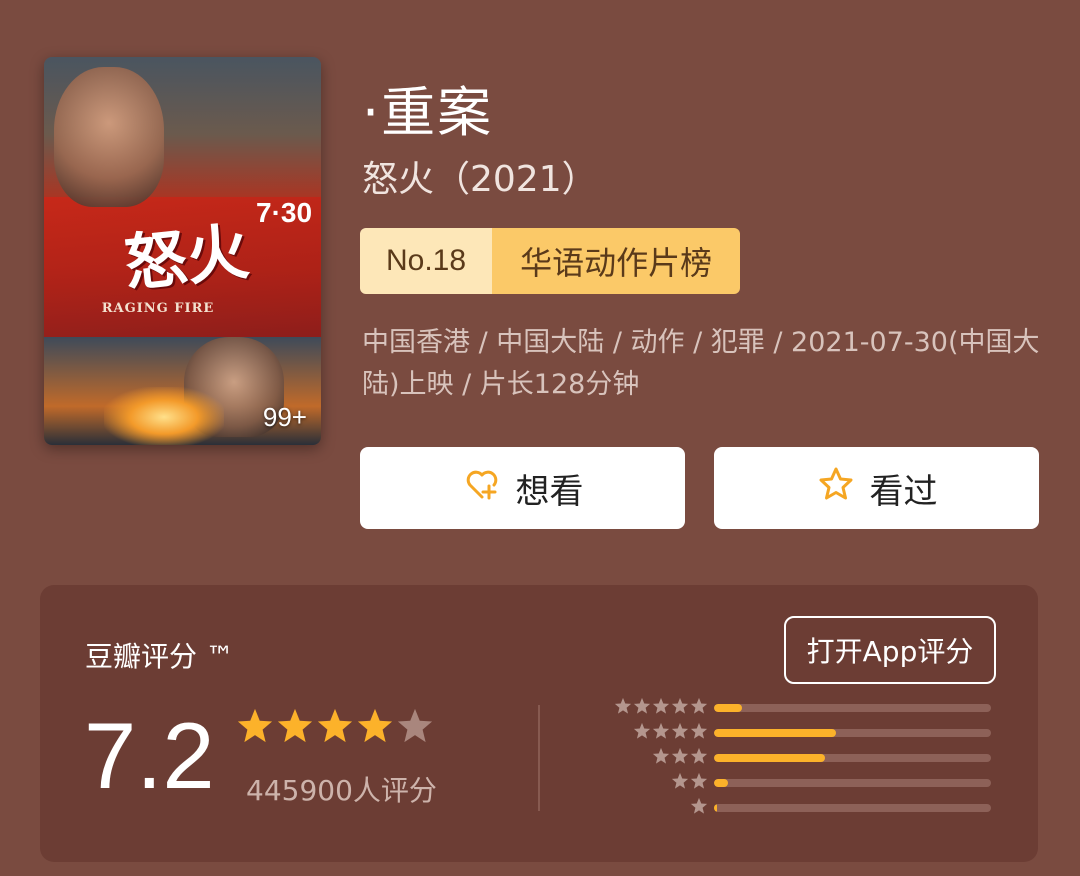 This screenshot has height=876, width=1080. I want to click on rating-score: 7.2, so click(149, 755).